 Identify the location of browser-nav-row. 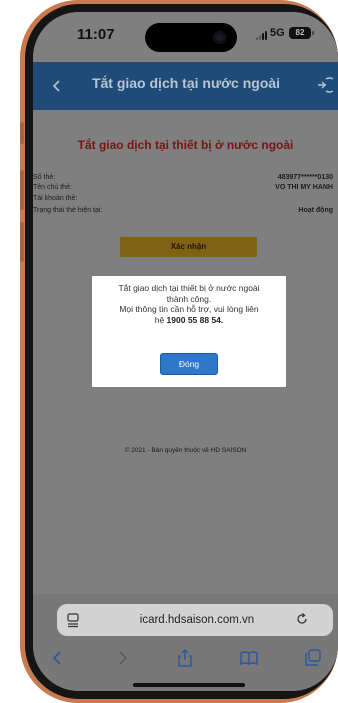
(185, 659).